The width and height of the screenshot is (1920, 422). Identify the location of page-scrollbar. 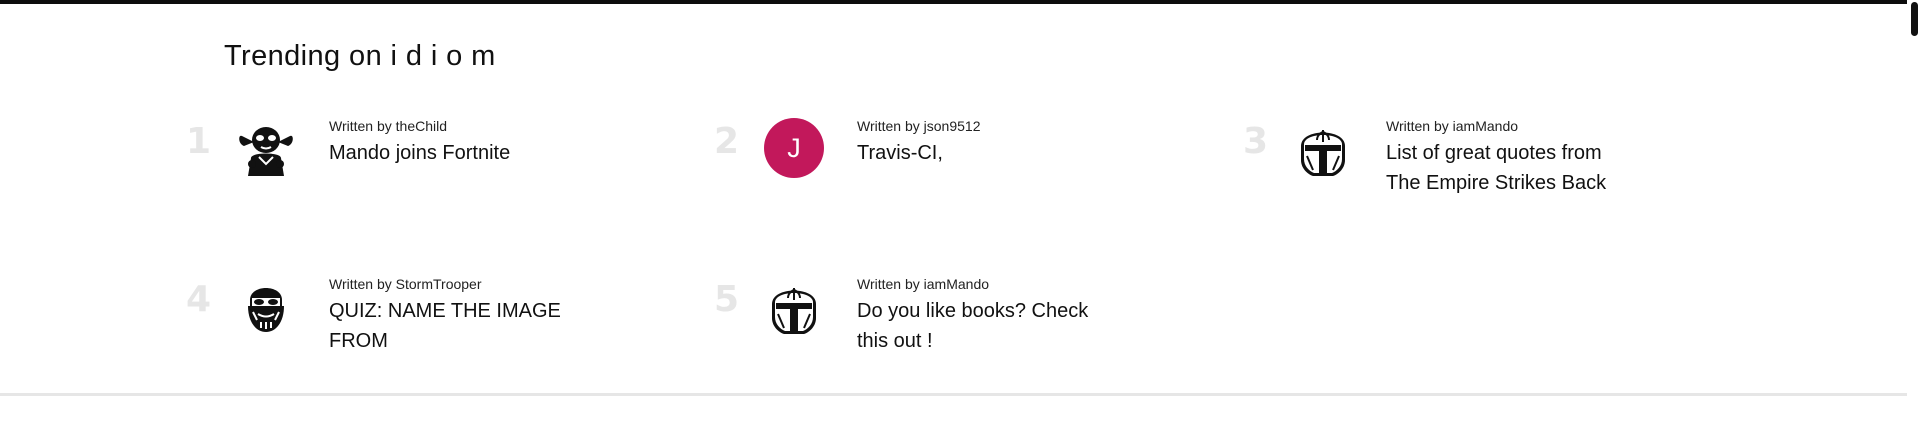
(1913, 209).